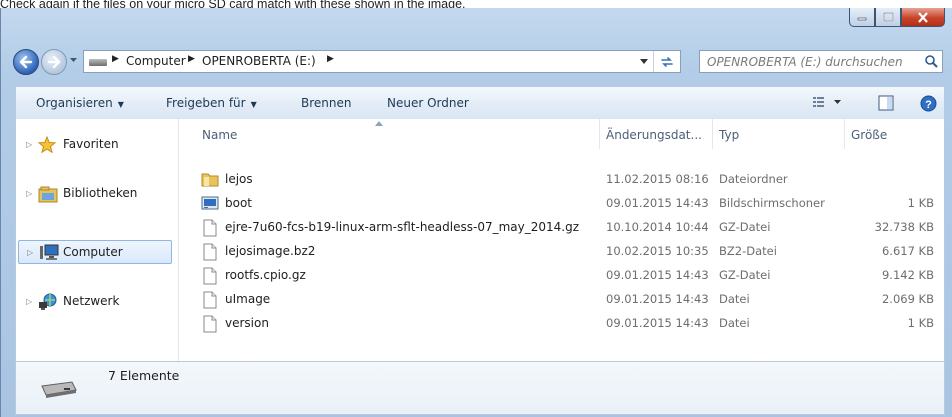 Image resolution: width=952 pixels, height=417 pixels. Describe the element at coordinates (480, 388) in the screenshot. I see `details-pane: 7 Elemente` at that location.